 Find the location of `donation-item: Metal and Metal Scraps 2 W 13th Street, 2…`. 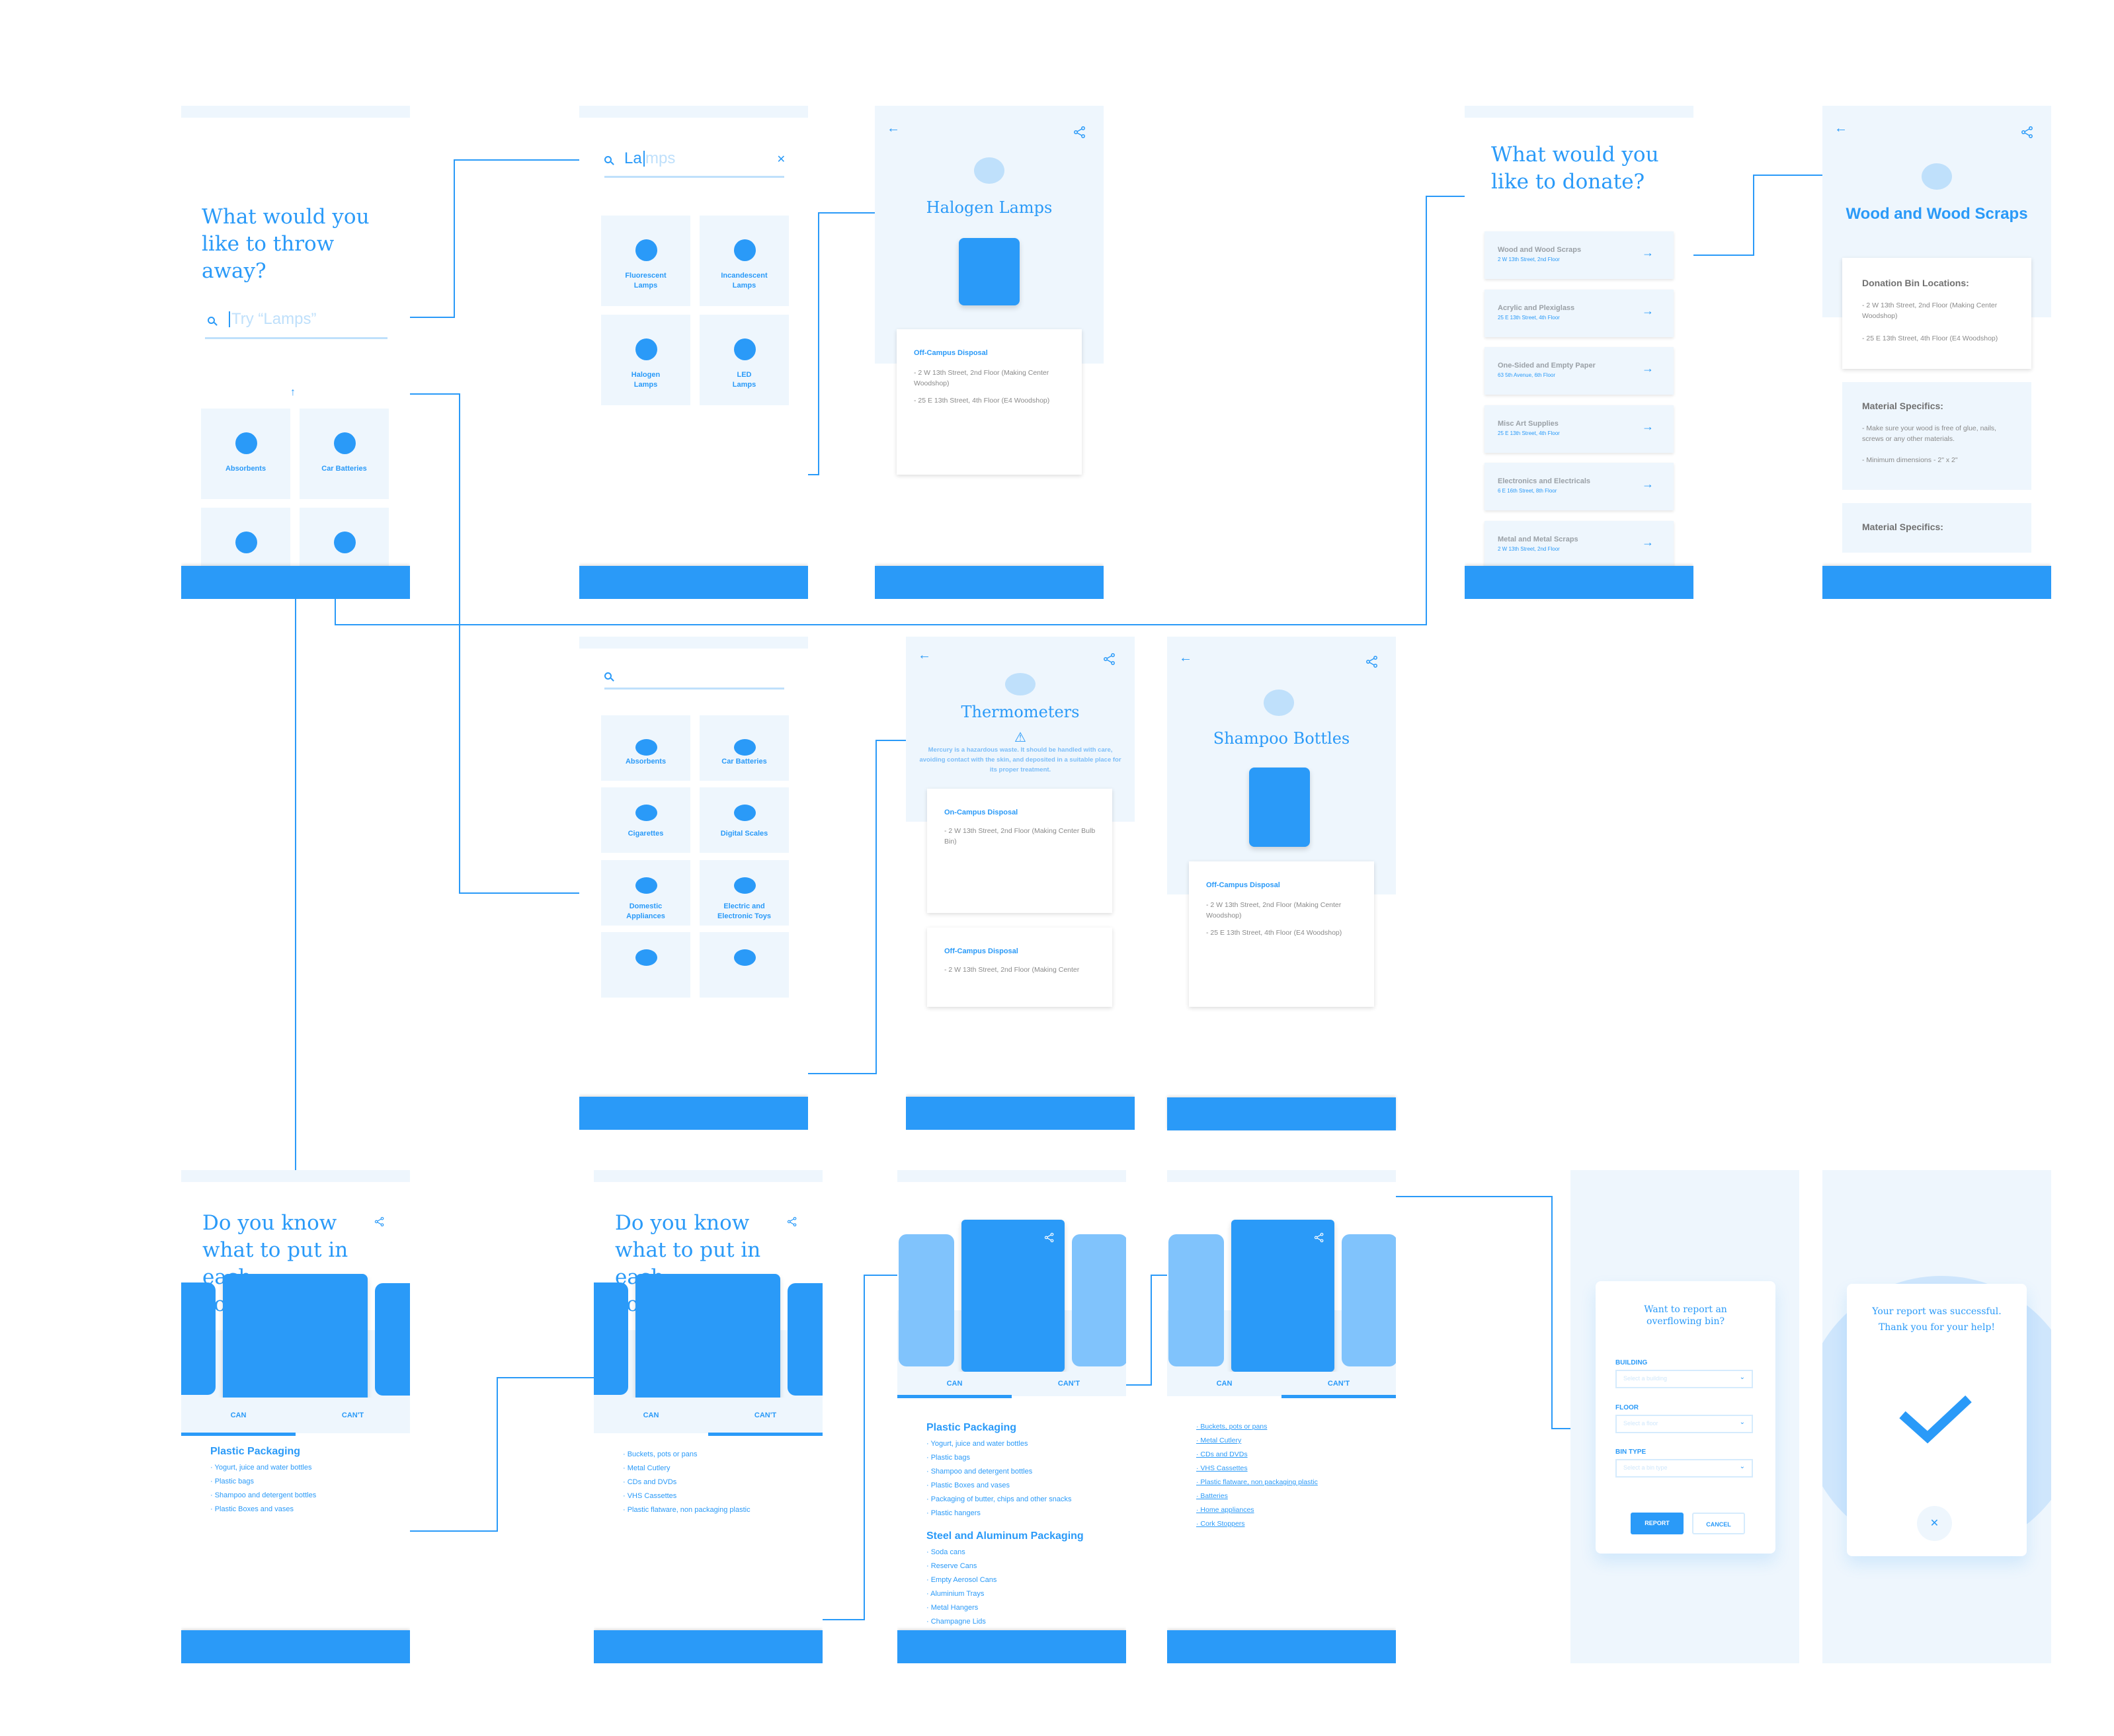

donation-item: Metal and Metal Scraps 2 W 13th Street, 2… is located at coordinates (1579, 545).